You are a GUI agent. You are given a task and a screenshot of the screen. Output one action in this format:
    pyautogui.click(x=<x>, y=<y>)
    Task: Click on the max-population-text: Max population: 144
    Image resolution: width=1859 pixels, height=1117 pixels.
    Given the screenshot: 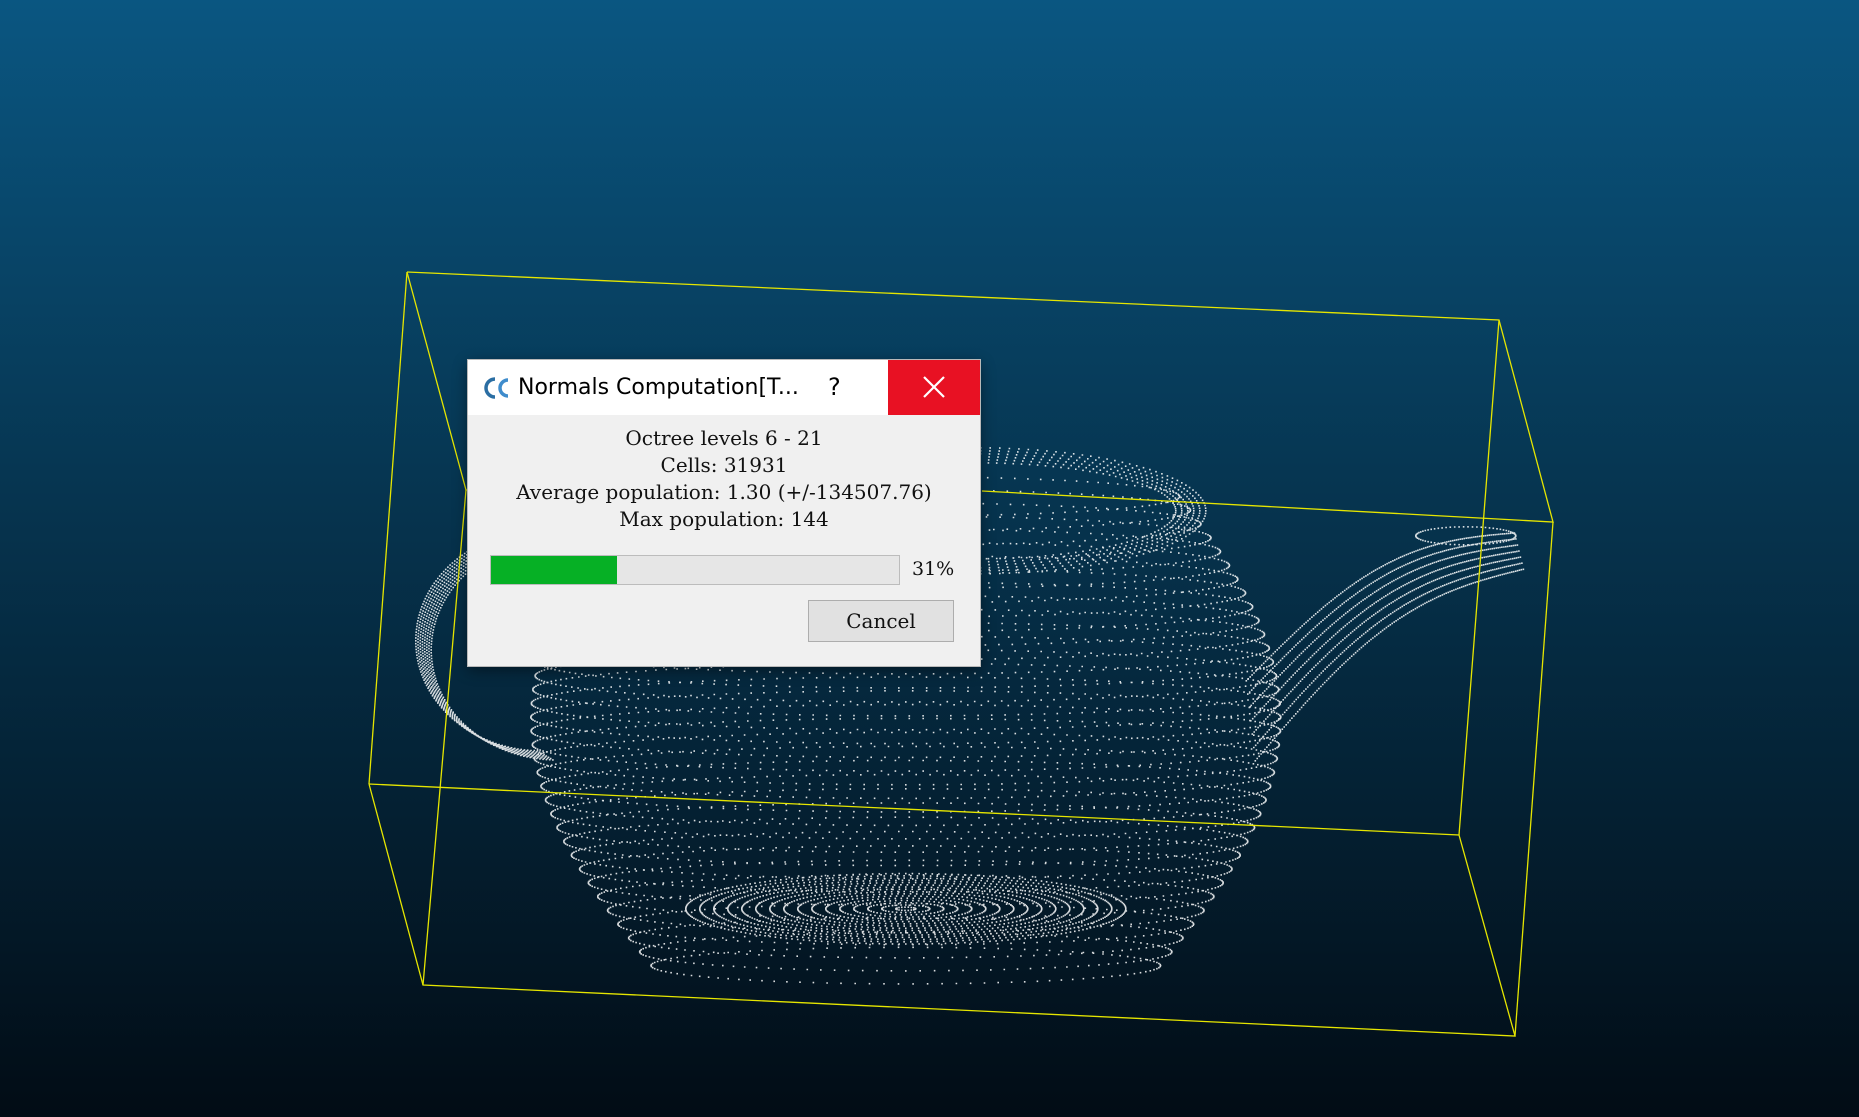 What is the action you would take?
    pyautogui.click(x=724, y=519)
    